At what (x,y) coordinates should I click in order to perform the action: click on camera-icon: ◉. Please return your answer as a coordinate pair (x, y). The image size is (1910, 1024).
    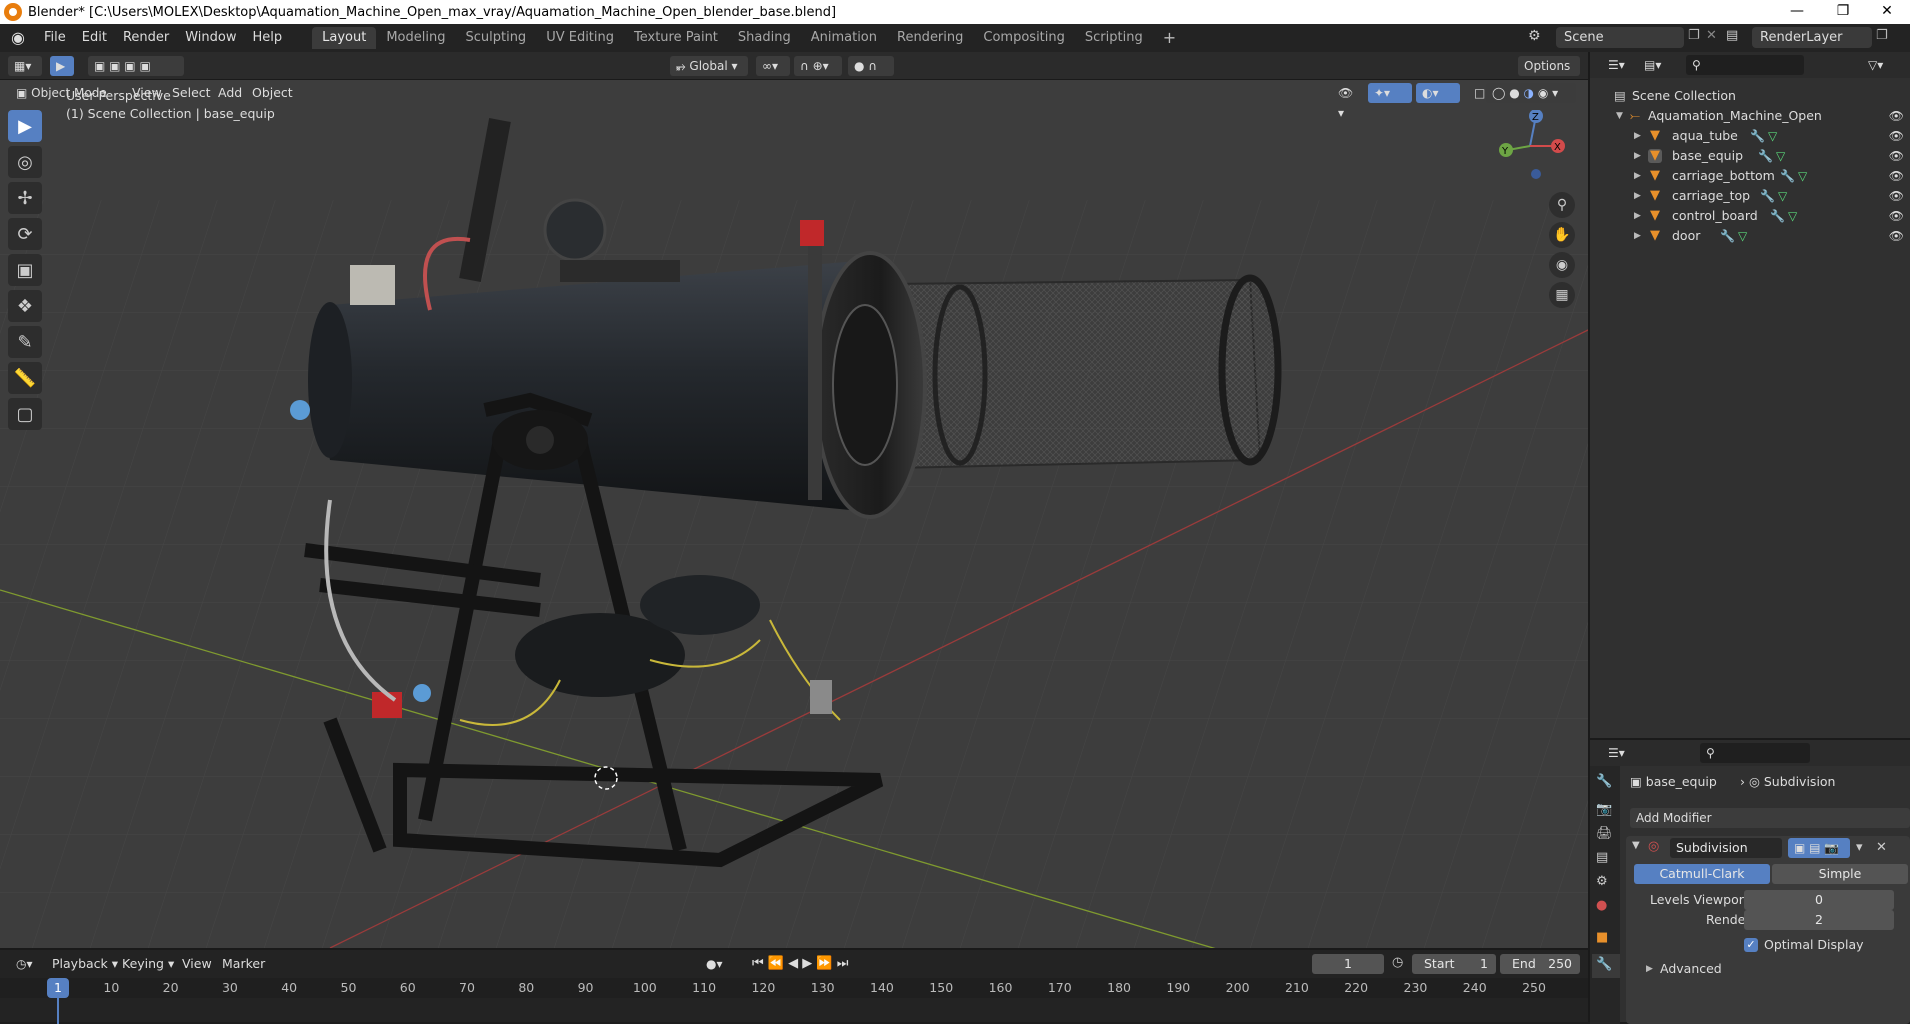
    Looking at the image, I should click on (1562, 265).